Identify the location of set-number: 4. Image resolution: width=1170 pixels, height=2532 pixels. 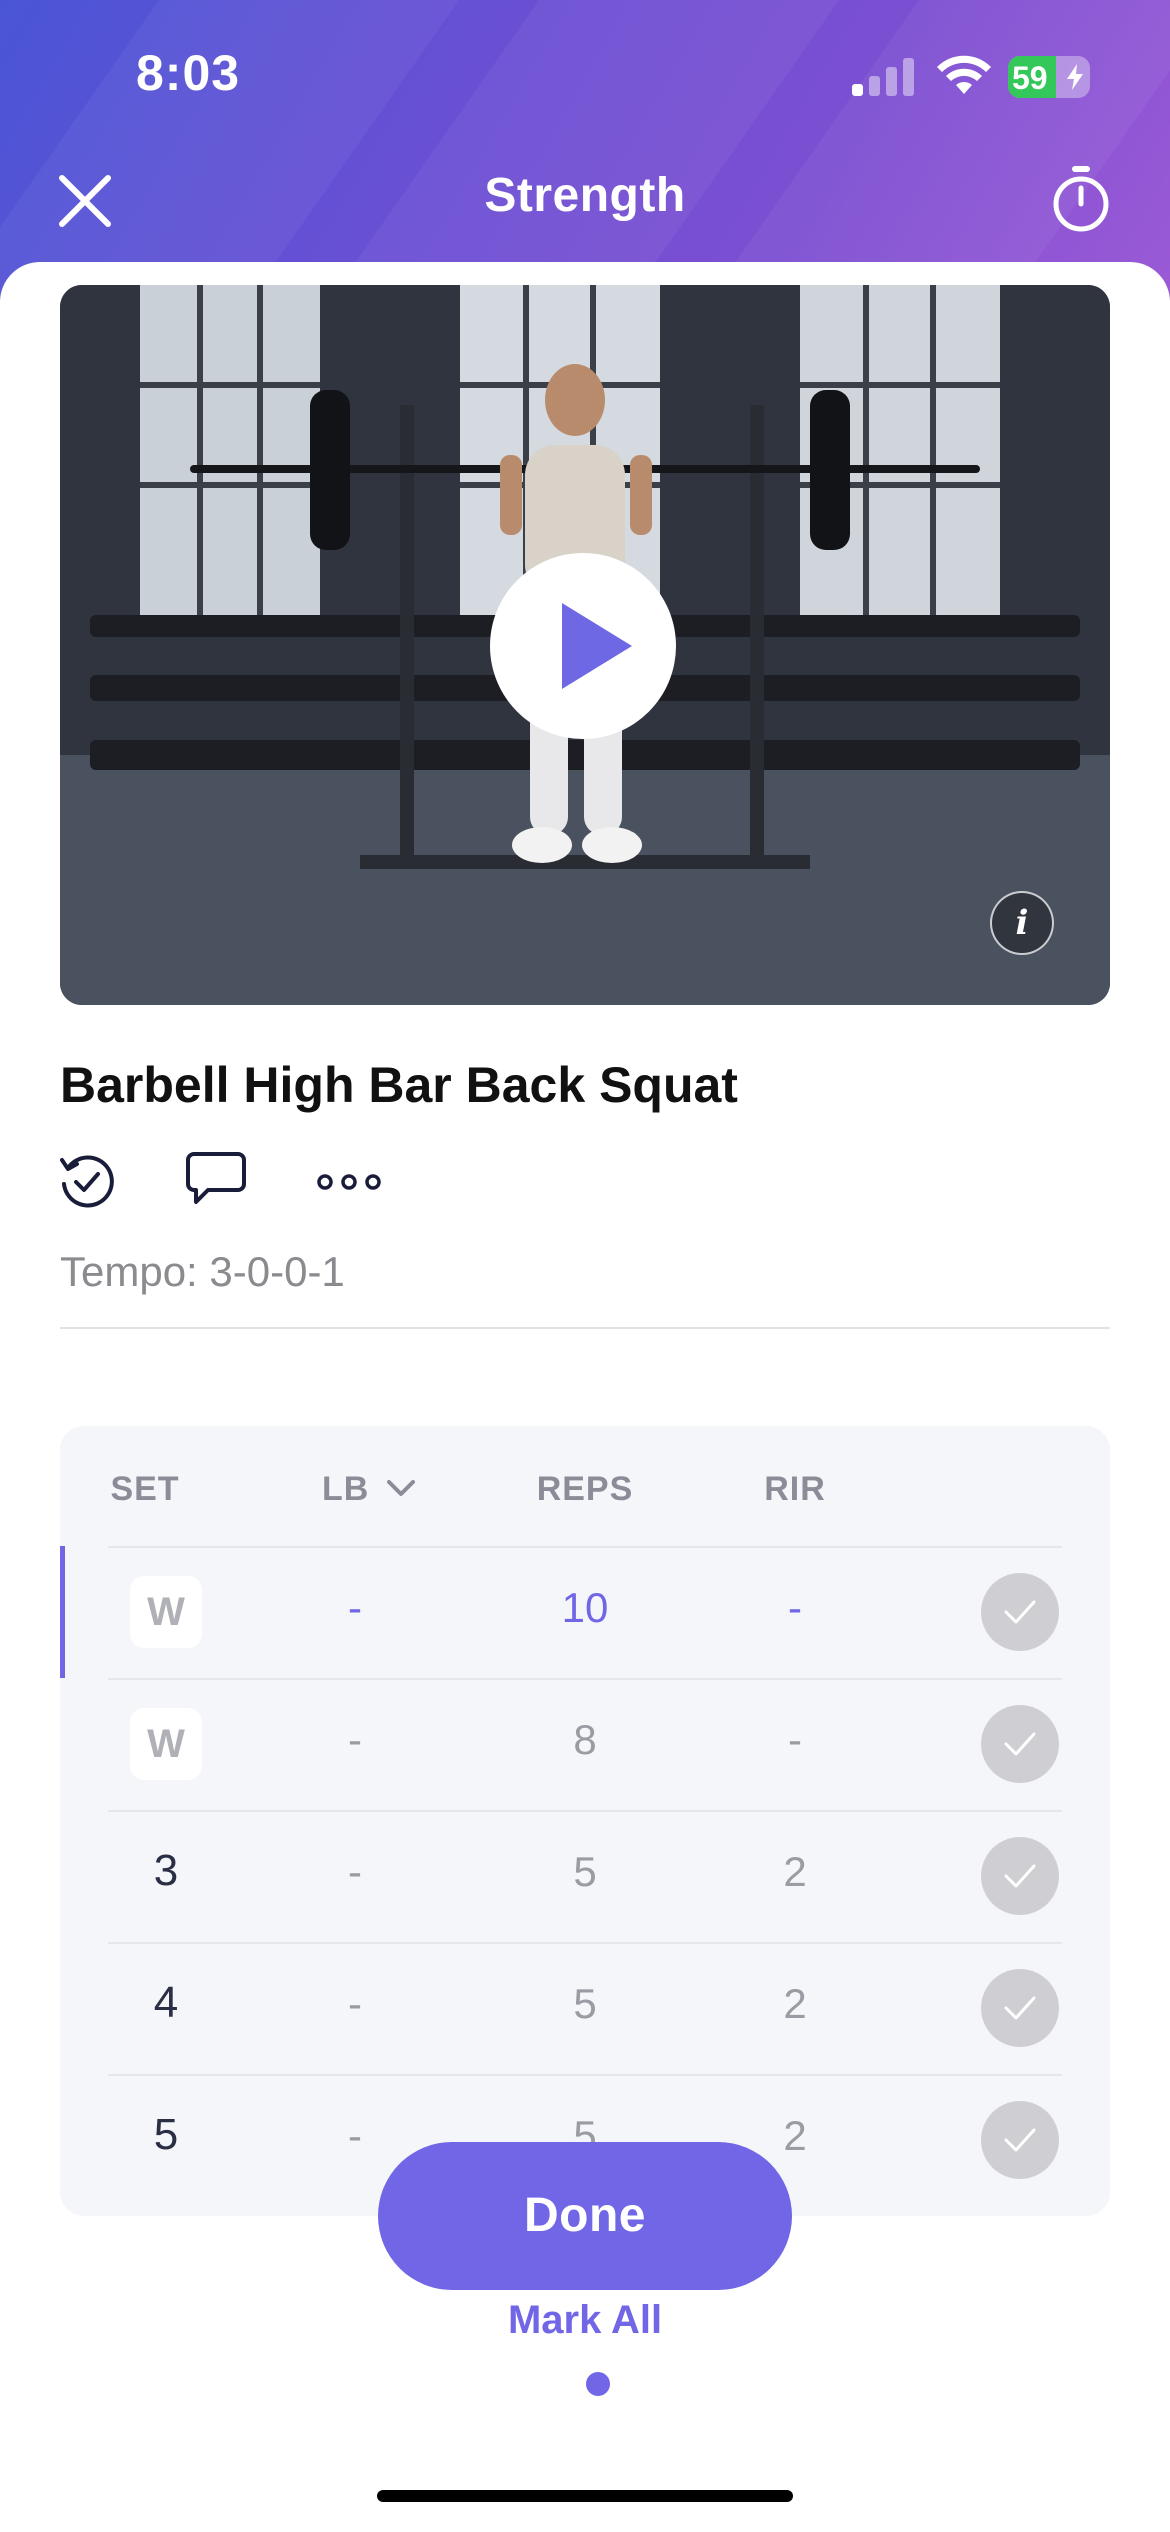
(166, 2002).